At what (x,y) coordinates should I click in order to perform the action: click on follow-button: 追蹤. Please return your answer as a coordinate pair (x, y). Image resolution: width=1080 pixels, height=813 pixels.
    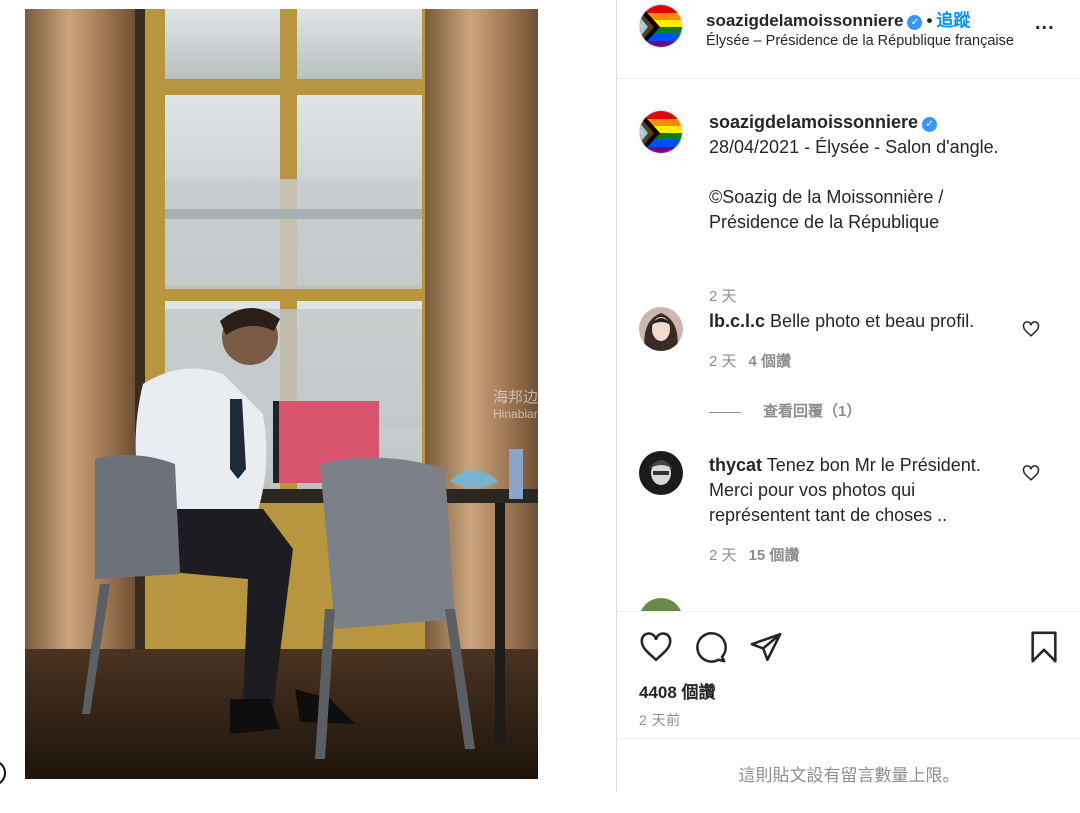
    Looking at the image, I should click on (953, 20).